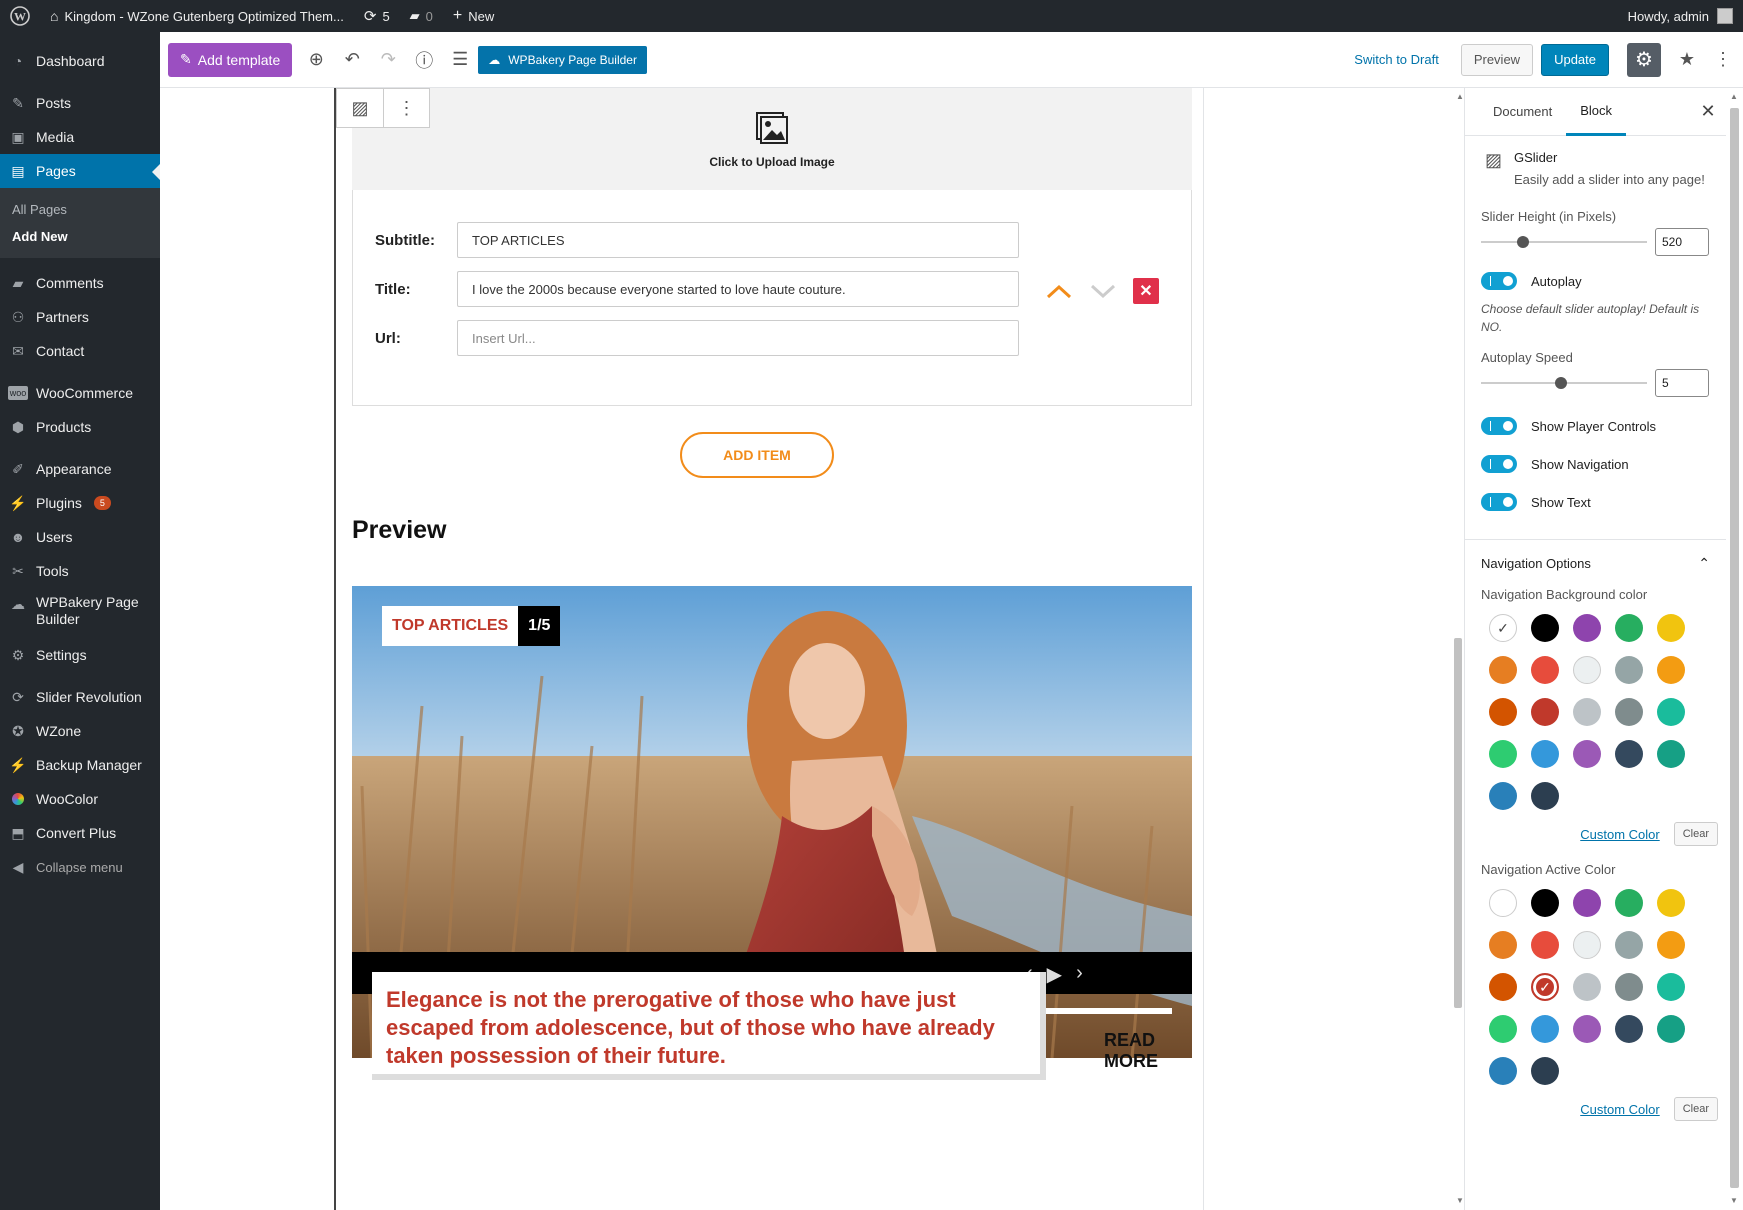 Image resolution: width=1743 pixels, height=1210 pixels. Describe the element at coordinates (80, 103) in the screenshot. I see `menu-posts: ✎ Posts` at that location.